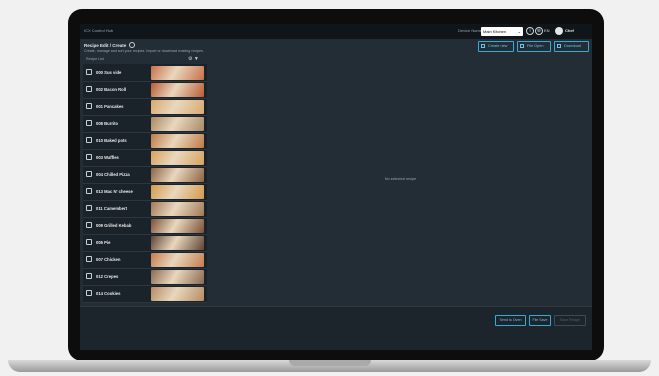 The width and height of the screenshot is (659, 376). I want to click on globe-icon: ⊕, so click(539, 31).